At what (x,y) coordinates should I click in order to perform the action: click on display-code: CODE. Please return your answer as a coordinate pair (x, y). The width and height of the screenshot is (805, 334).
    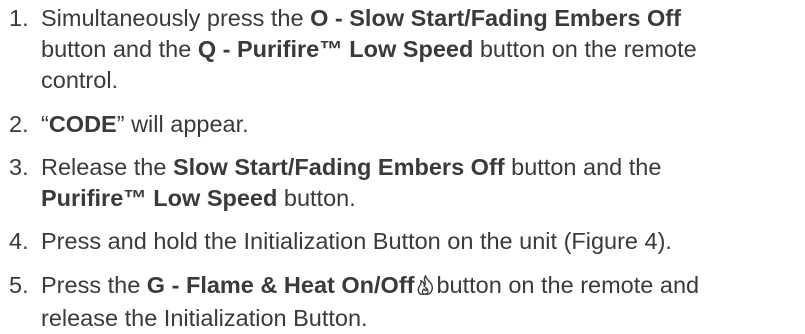
    Looking at the image, I should click on (82, 124).